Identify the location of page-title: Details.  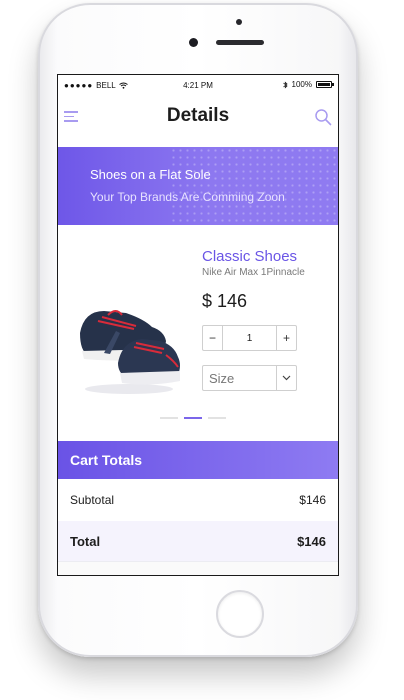
(198, 115).